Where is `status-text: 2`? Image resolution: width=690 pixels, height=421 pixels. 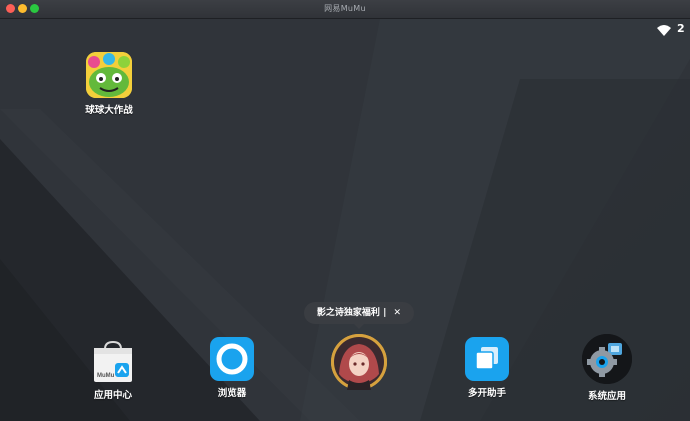
status-text: 2 is located at coordinates (681, 28).